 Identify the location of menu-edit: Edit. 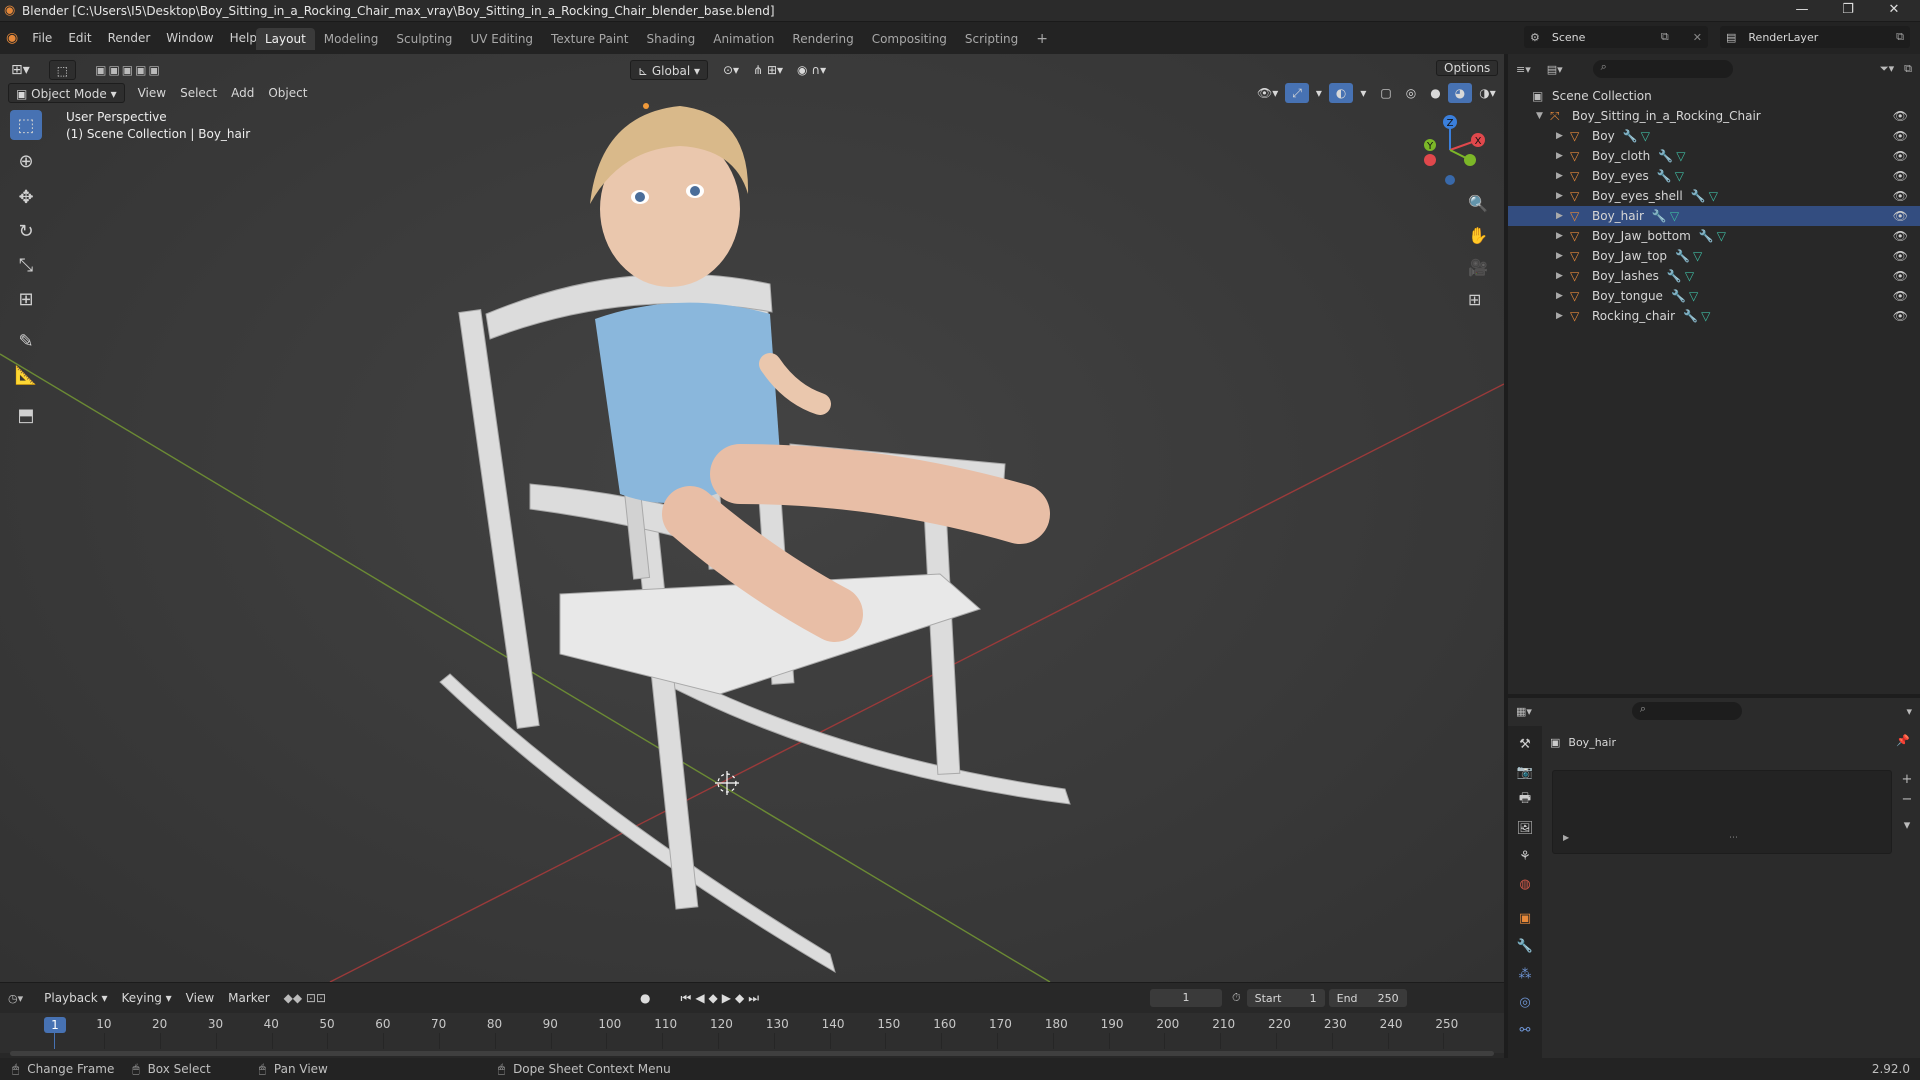
(79, 38).